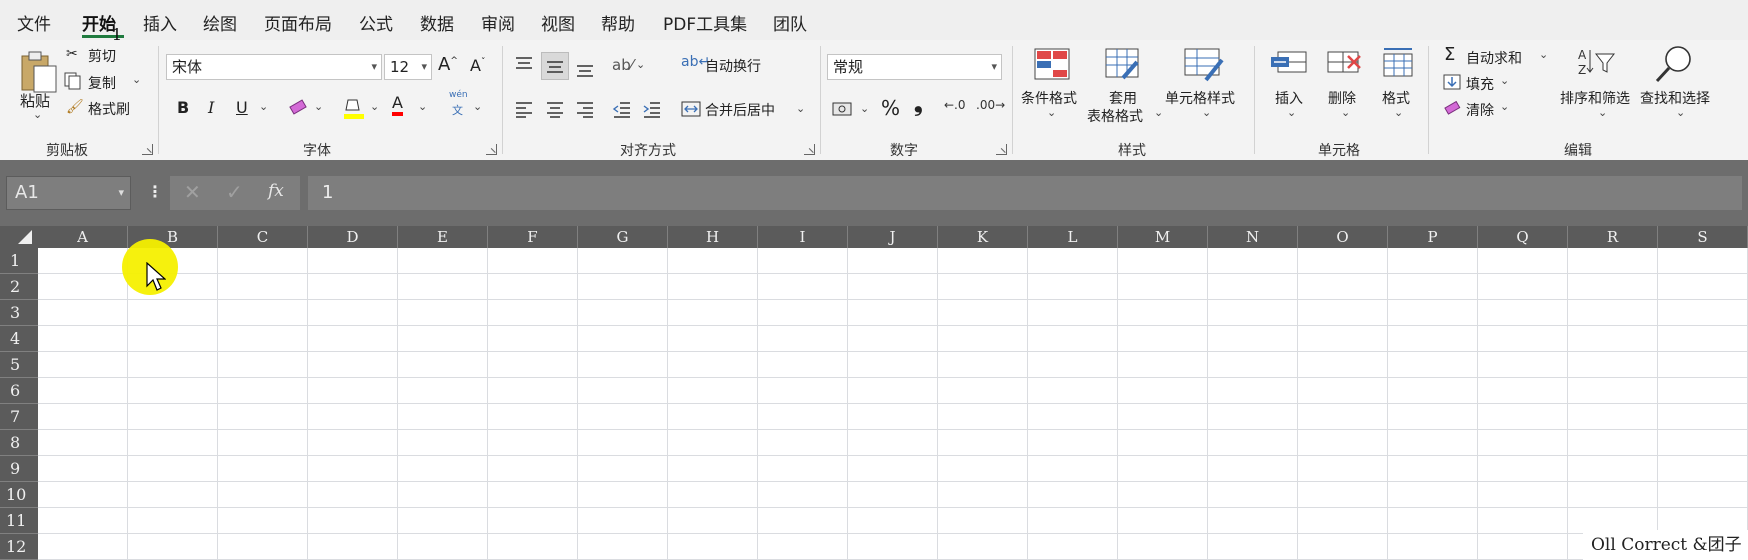 This screenshot has height=560, width=1748. What do you see at coordinates (622, 65) in the screenshot?
I see `orientation-icon: ab⁄` at bounding box center [622, 65].